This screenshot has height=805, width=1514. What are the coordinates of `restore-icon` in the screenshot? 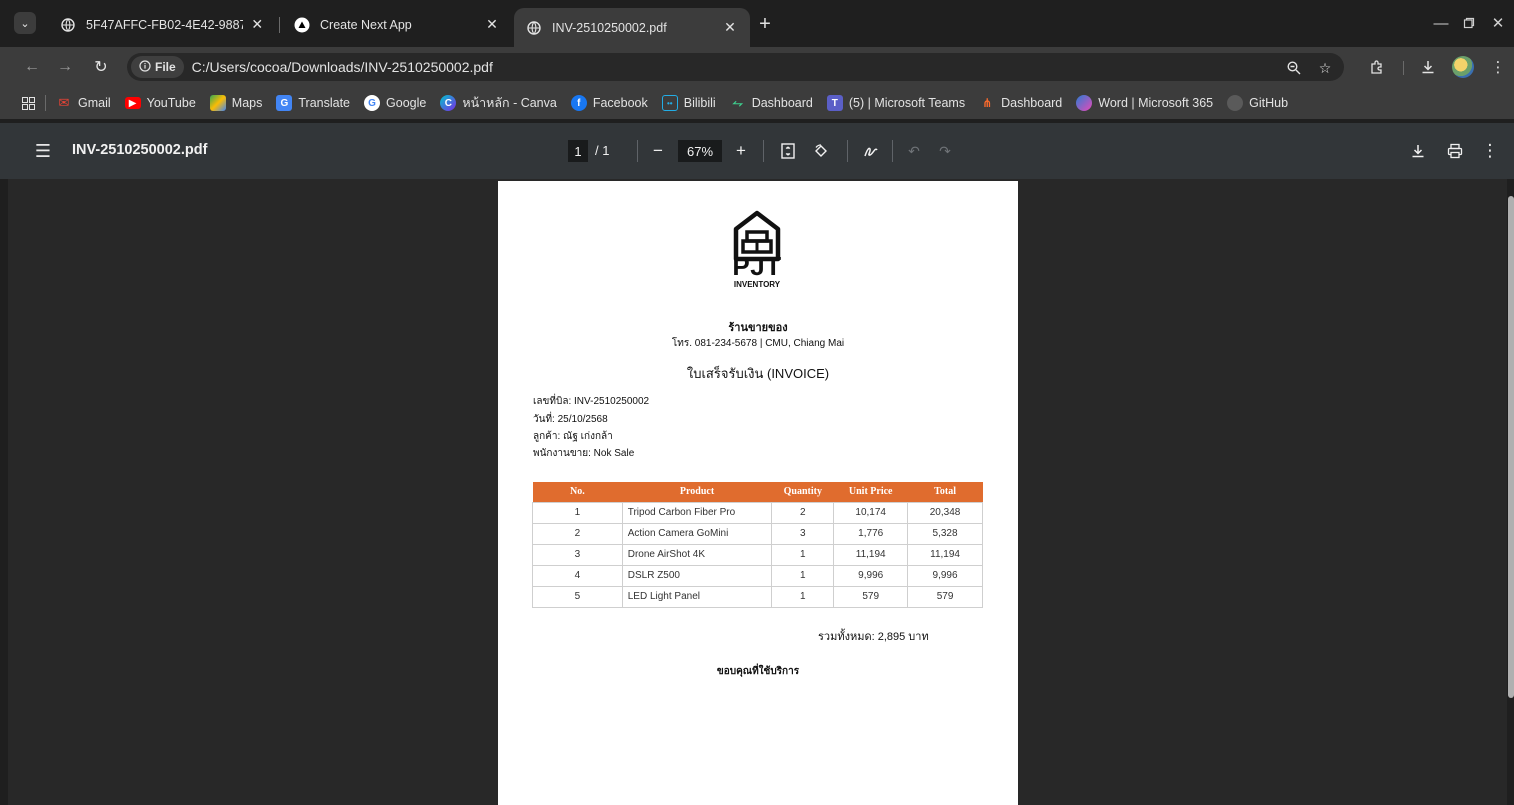 It's located at (1469, 23).